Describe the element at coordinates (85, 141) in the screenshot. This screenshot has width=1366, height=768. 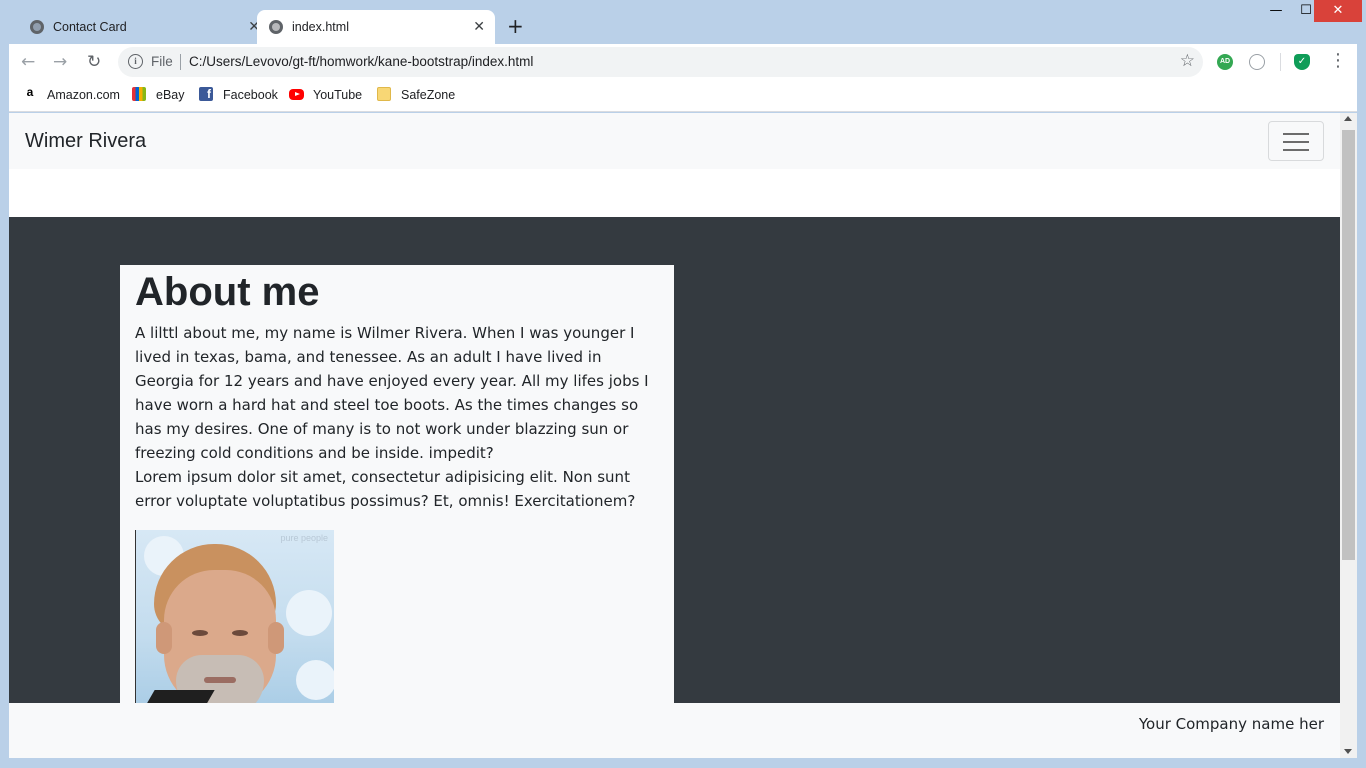
I see `navbar-brand: Wimer Rivera` at that location.